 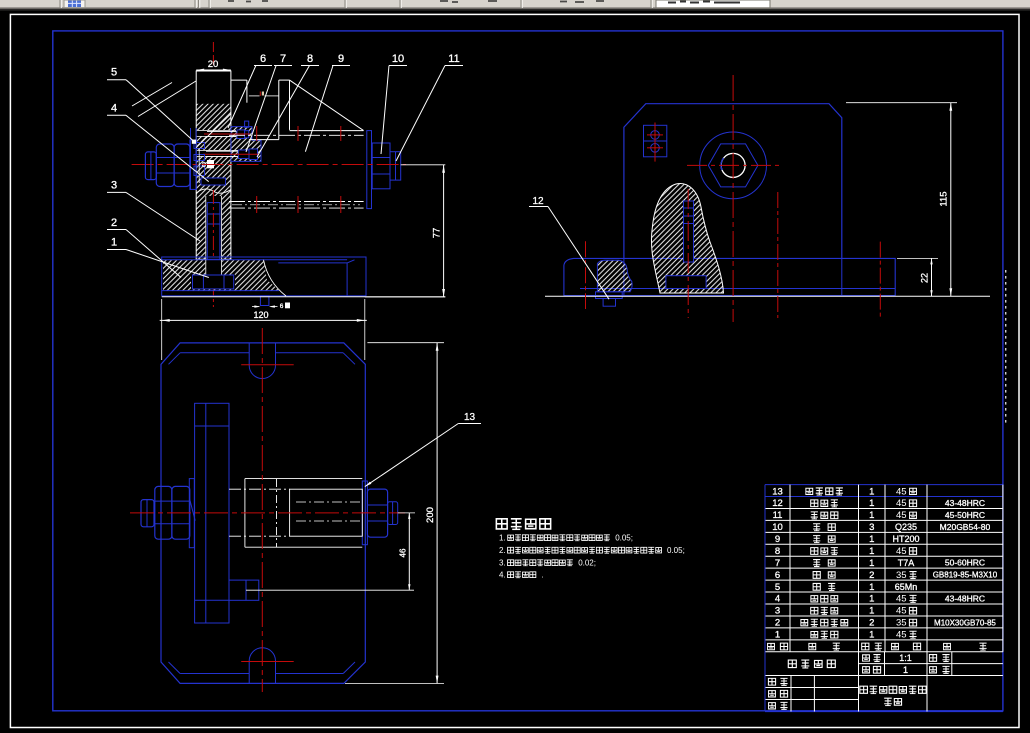 I want to click on svg-text: 0.02;, so click(x=587, y=563).